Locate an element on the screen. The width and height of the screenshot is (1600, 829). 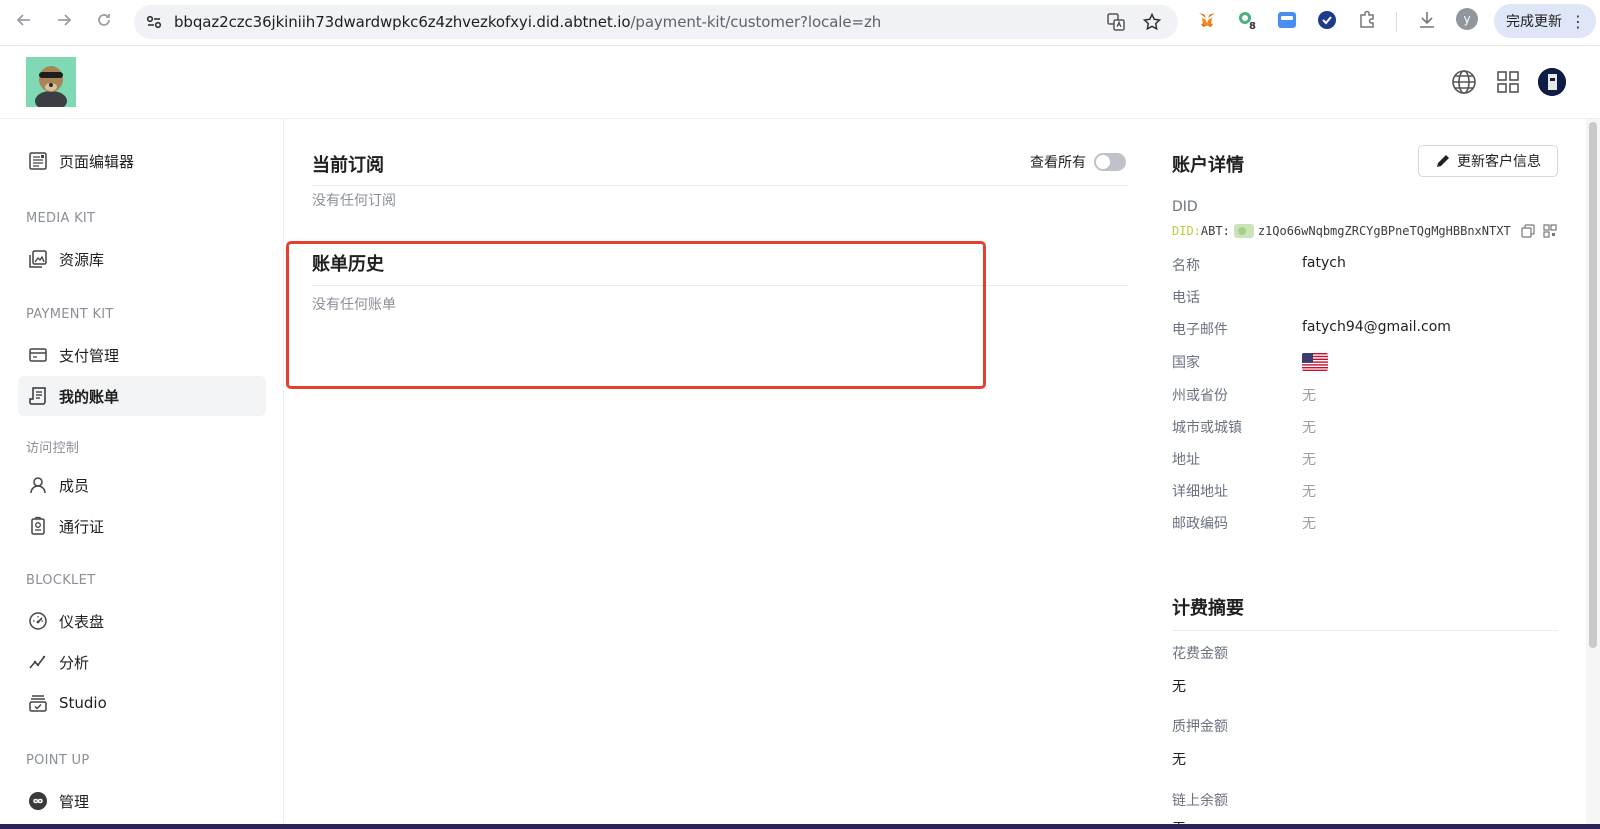
gauge-icon is located at coordinates (38, 621).